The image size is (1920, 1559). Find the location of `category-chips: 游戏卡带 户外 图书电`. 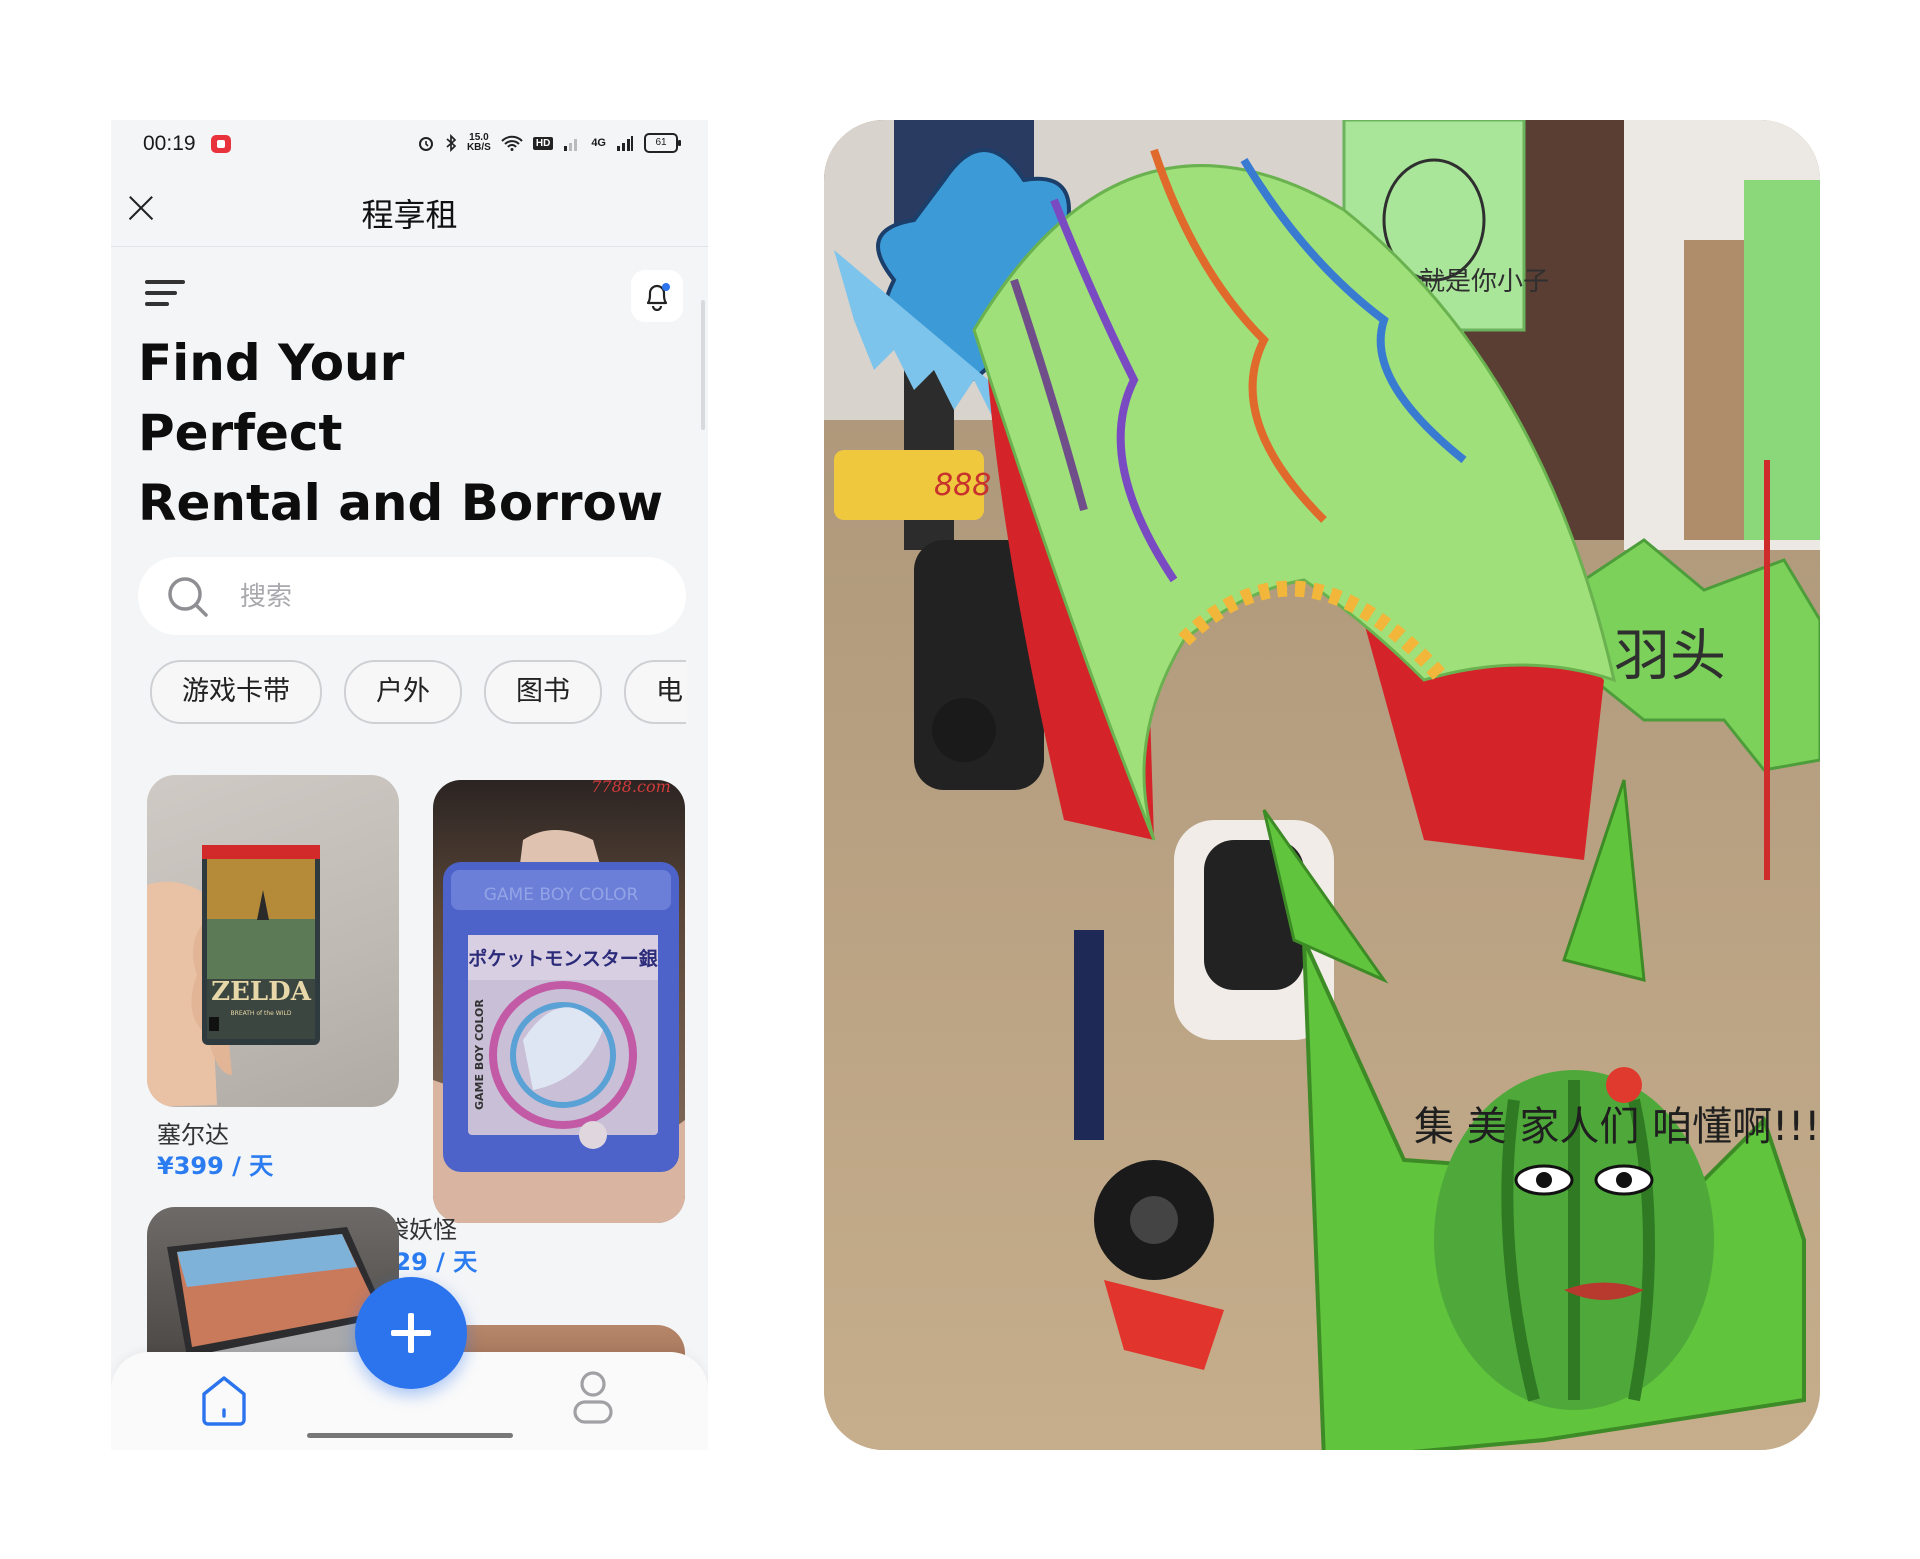

category-chips: 游戏卡带 户外 图书电 is located at coordinates (418, 693).